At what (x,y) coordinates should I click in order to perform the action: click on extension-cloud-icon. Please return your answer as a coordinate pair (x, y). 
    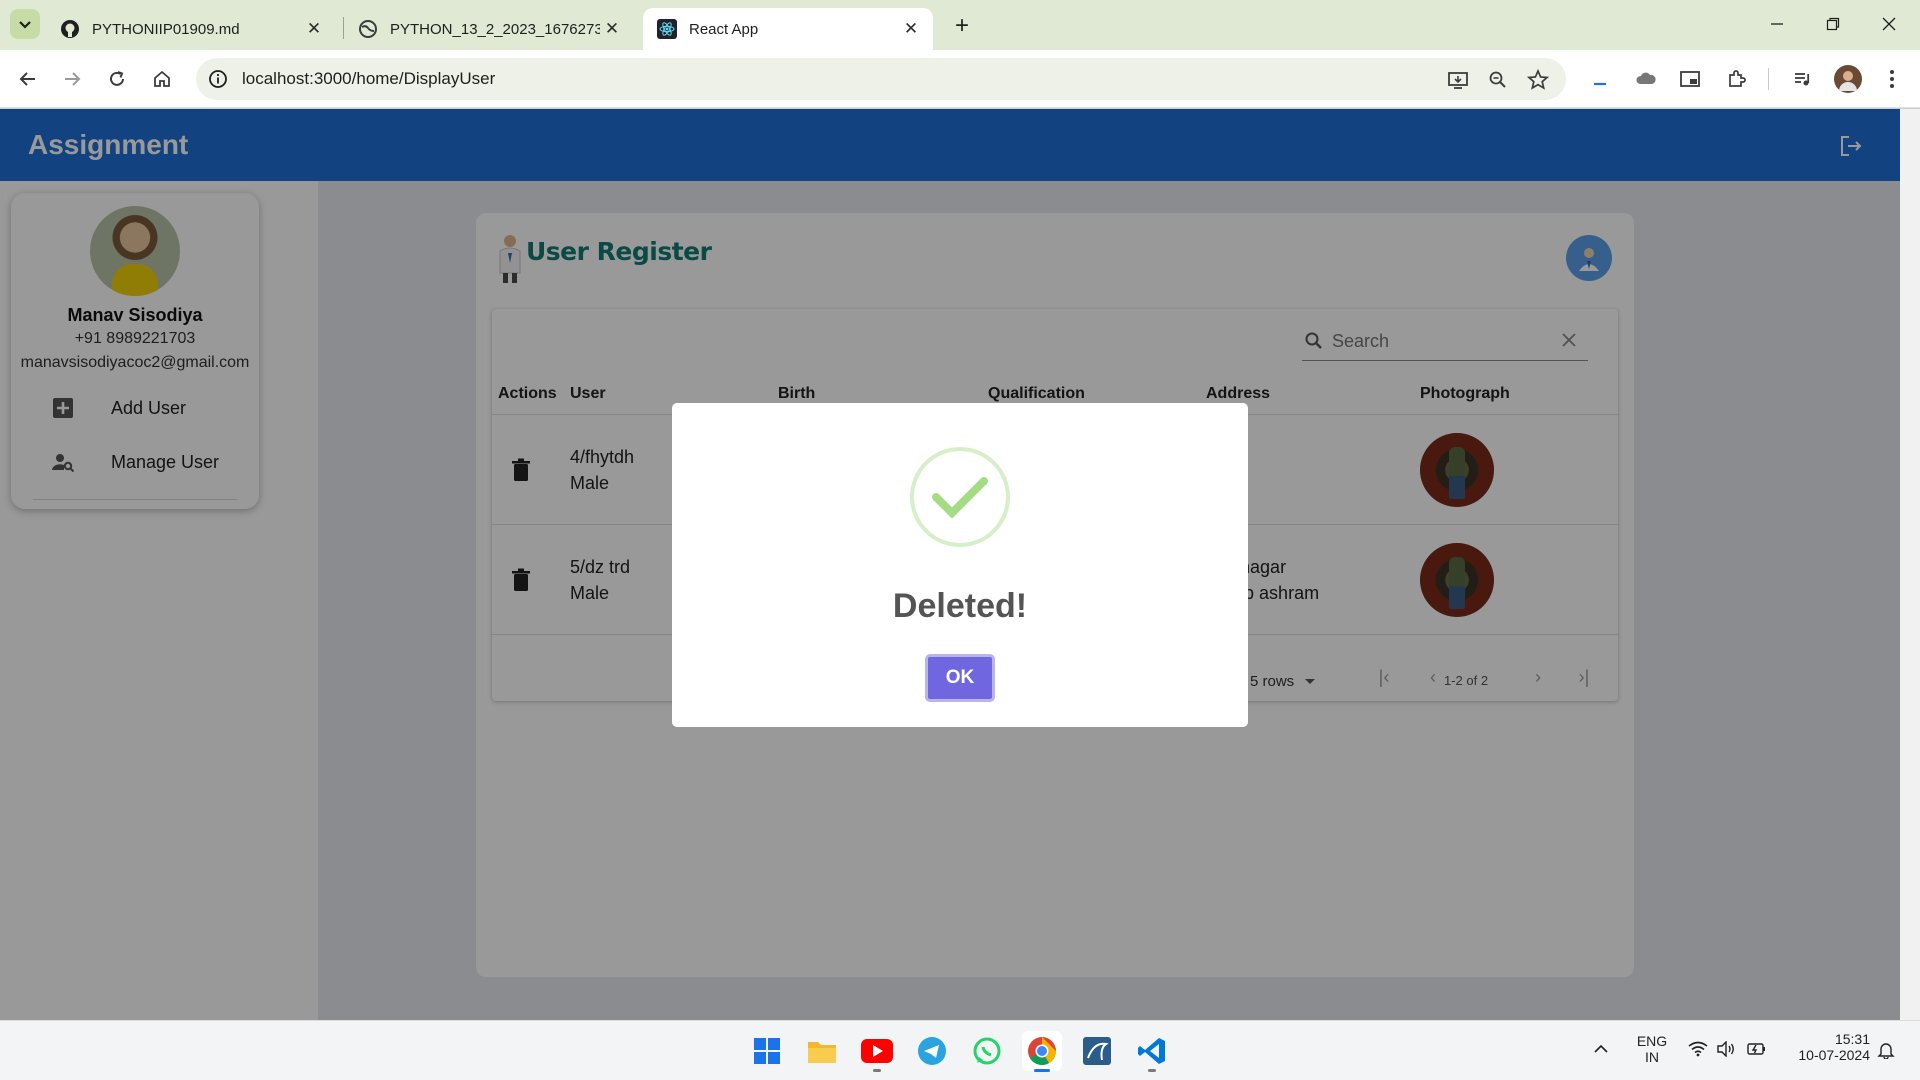
    Looking at the image, I should click on (1646, 79).